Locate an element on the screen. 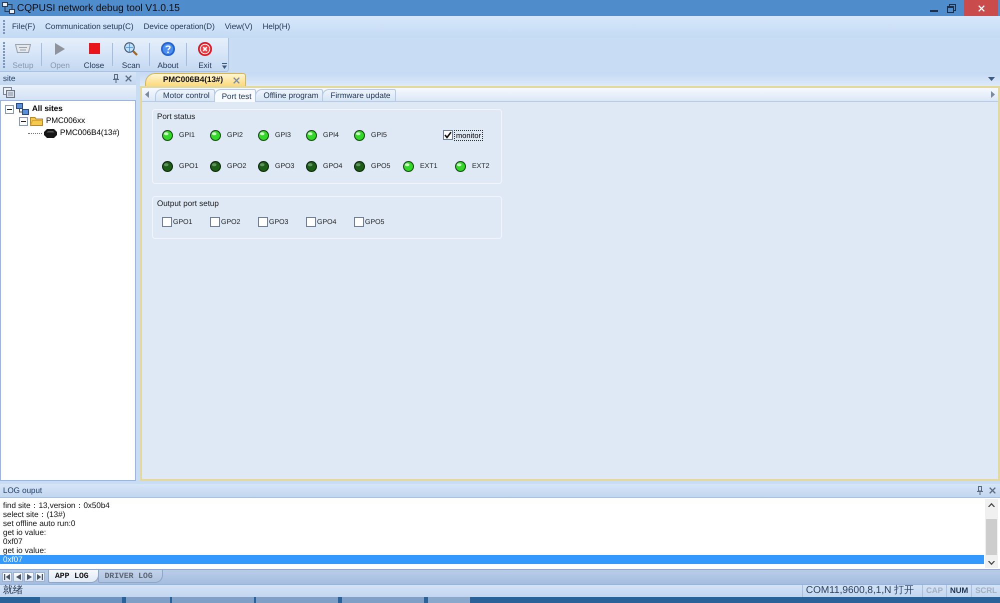 The image size is (1000, 603). panel-title: site is located at coordinates (9, 79).